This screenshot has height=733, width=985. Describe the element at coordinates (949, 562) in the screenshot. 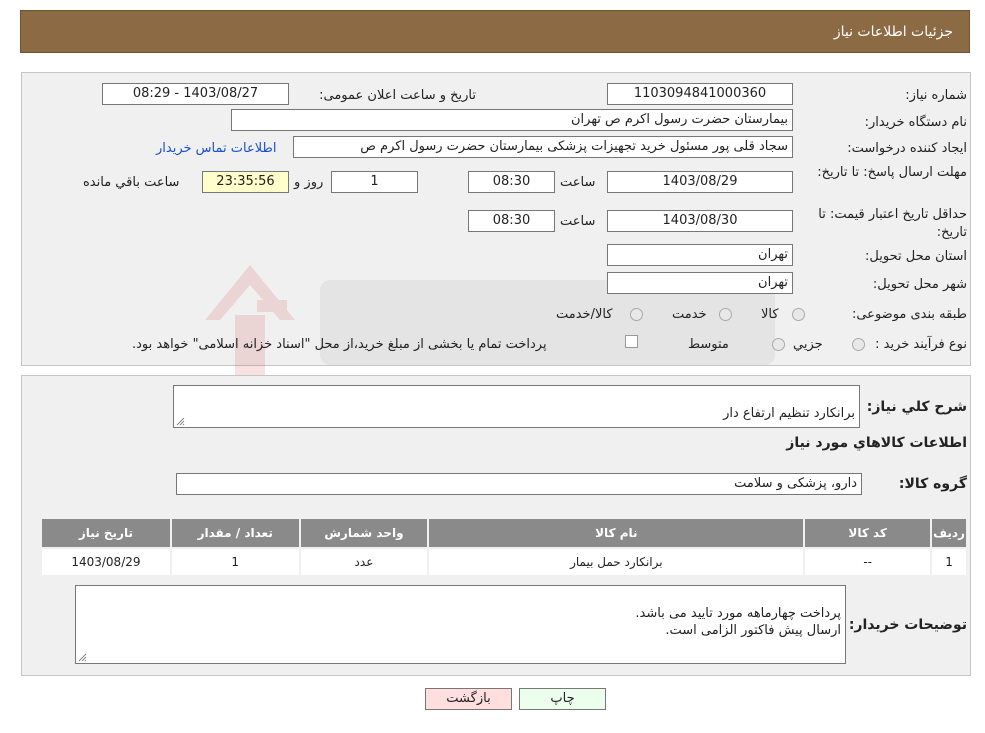

I see `cell-row: 1` at that location.